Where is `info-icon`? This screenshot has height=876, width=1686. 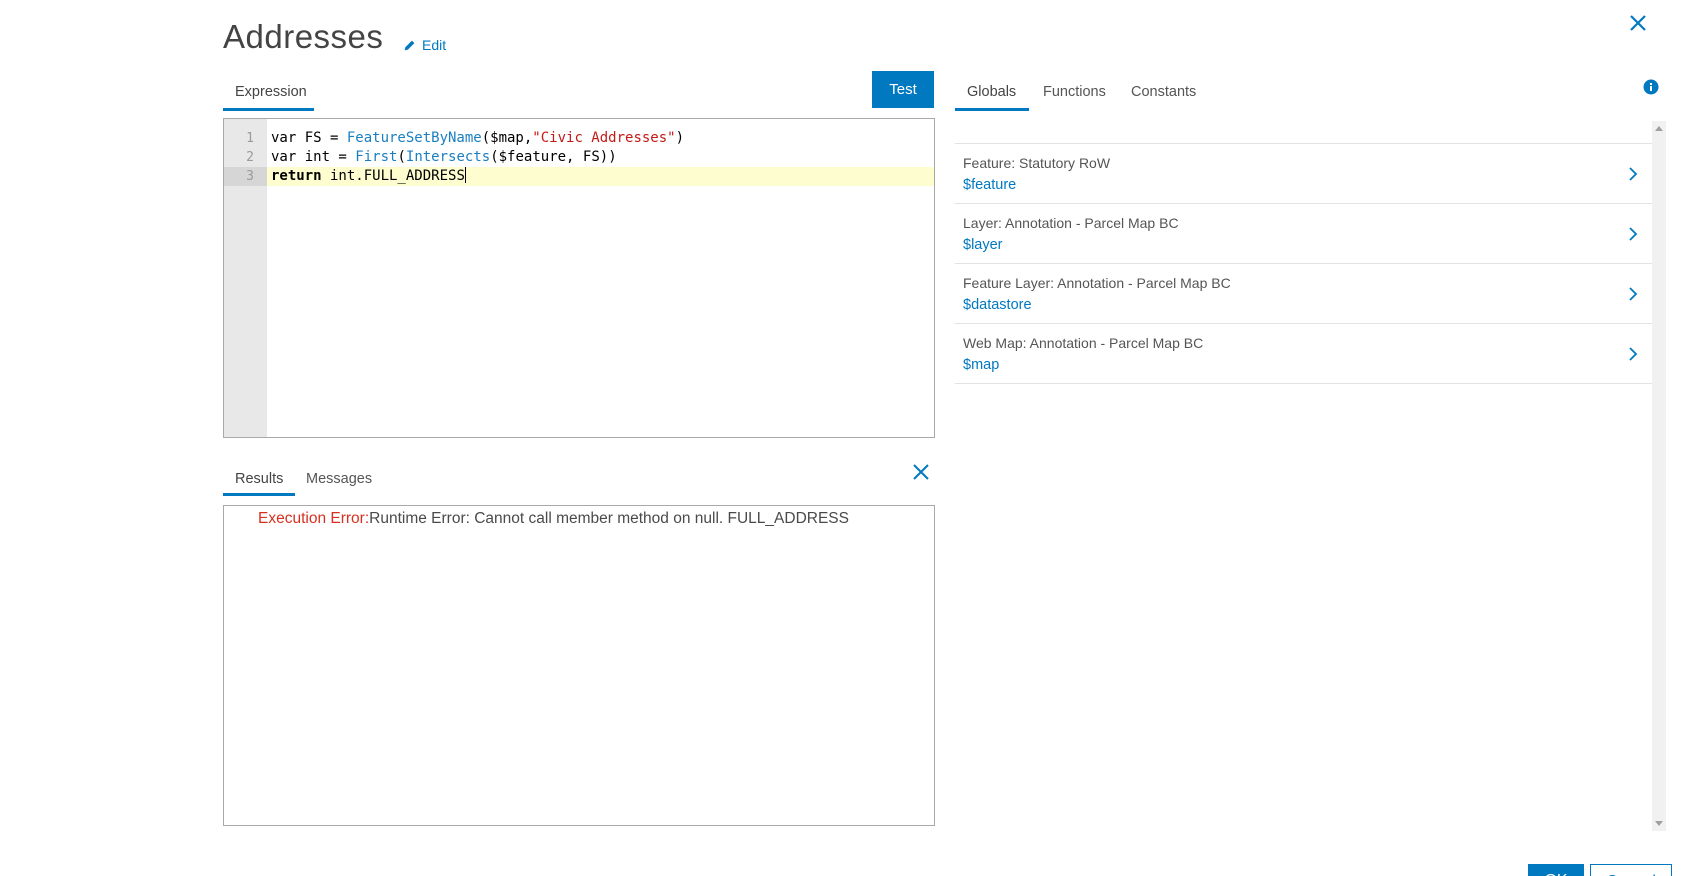
info-icon is located at coordinates (1651, 87).